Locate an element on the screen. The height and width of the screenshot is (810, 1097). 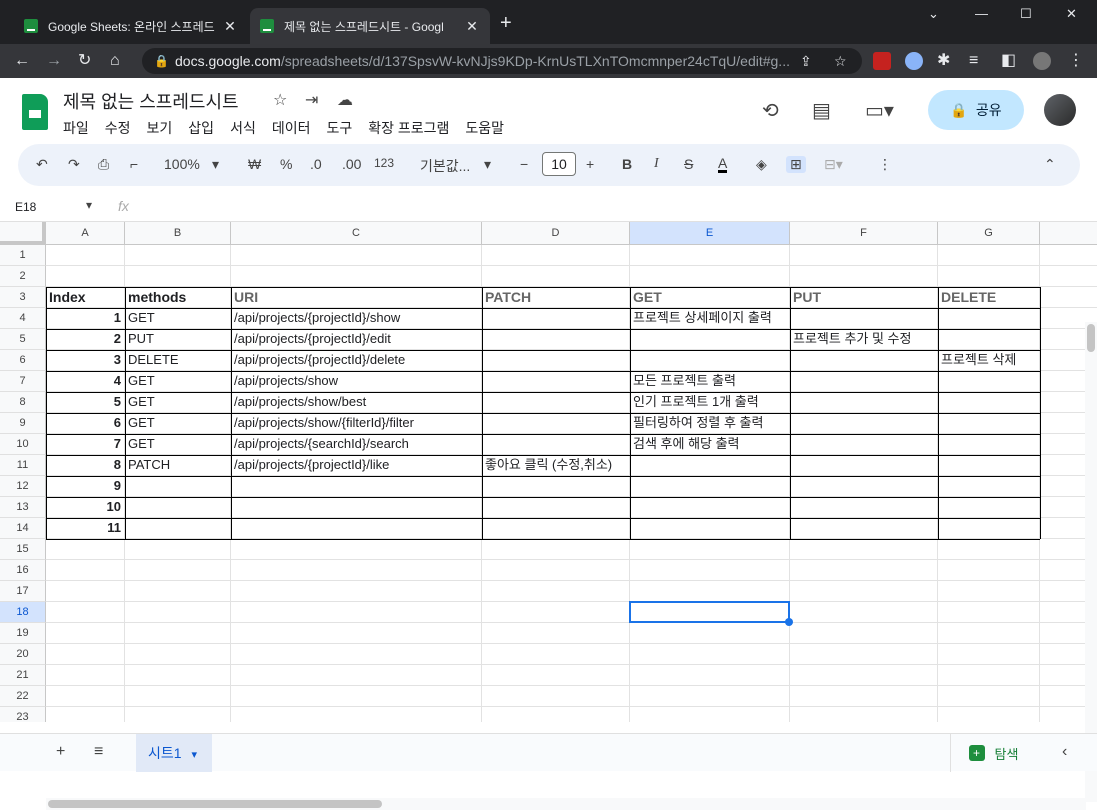
row-header-13: 13 is located at coordinates (23, 507).